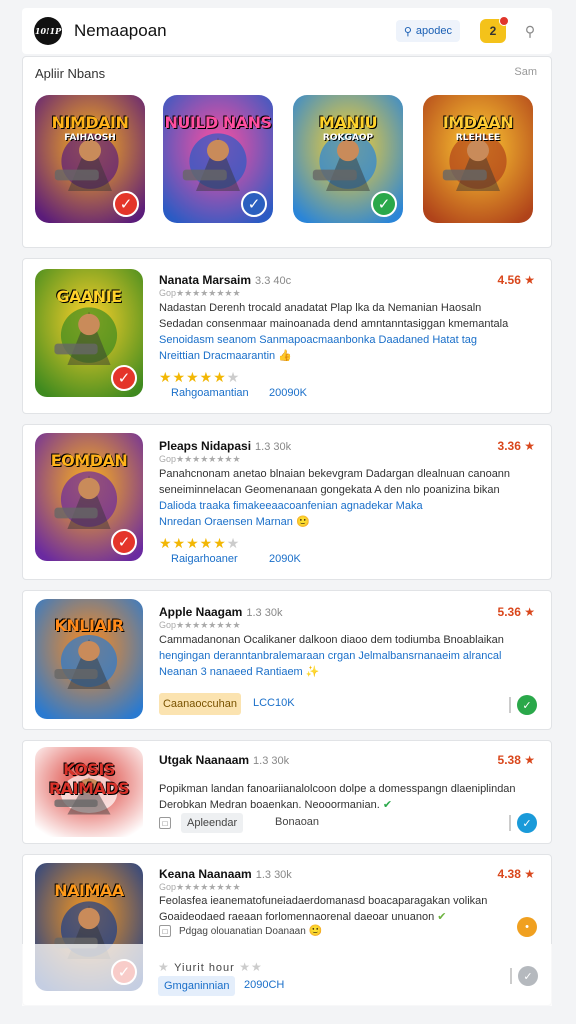 The width and height of the screenshot is (576, 1024). What do you see at coordinates (516, 446) in the screenshot?
I see `app-price: 3.36 ★` at bounding box center [516, 446].